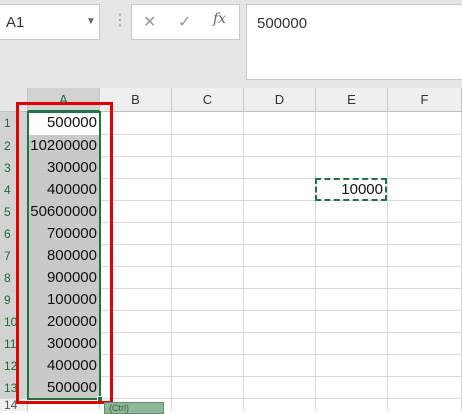 Image resolution: width=462 pixels, height=414 pixels. Describe the element at coordinates (15, 22) in the screenshot. I see `name-box-value: A1` at that location.